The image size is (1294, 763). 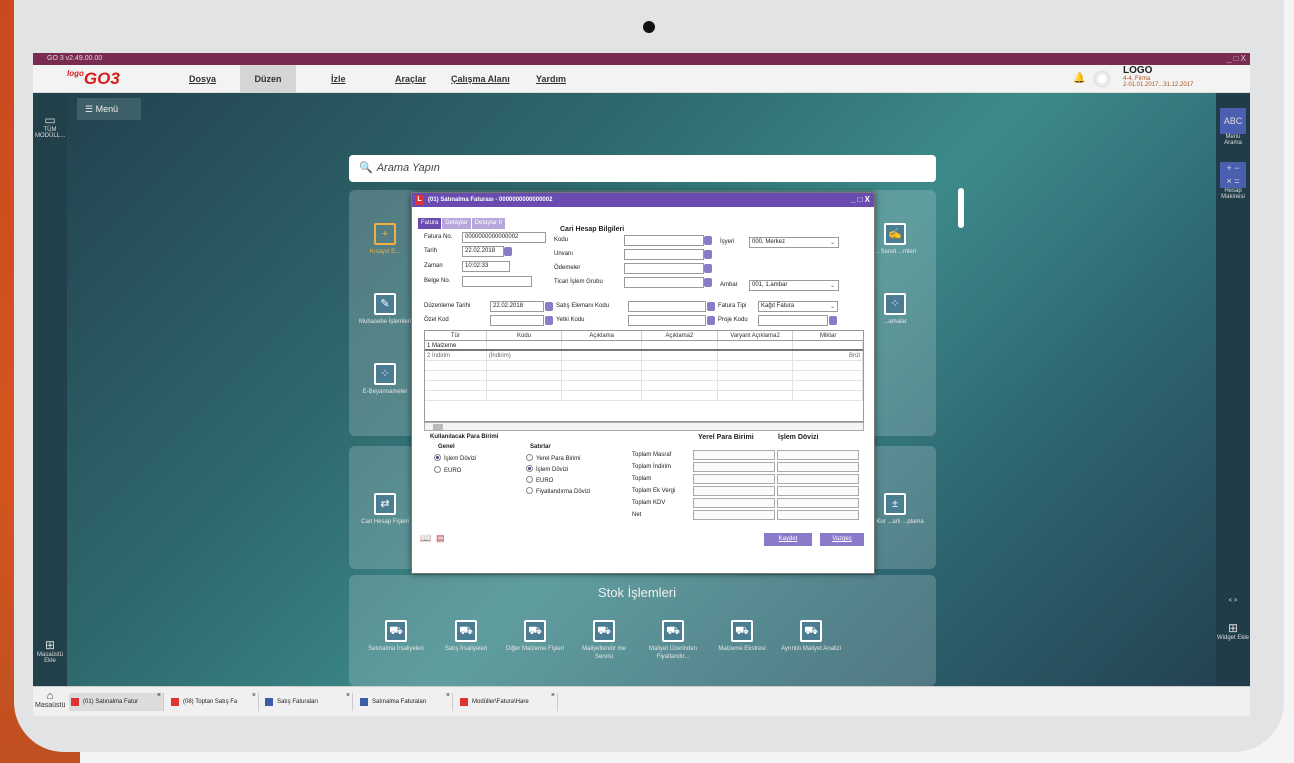 I want to click on label-yetki: Yetki Kodu, so click(x=570, y=320).